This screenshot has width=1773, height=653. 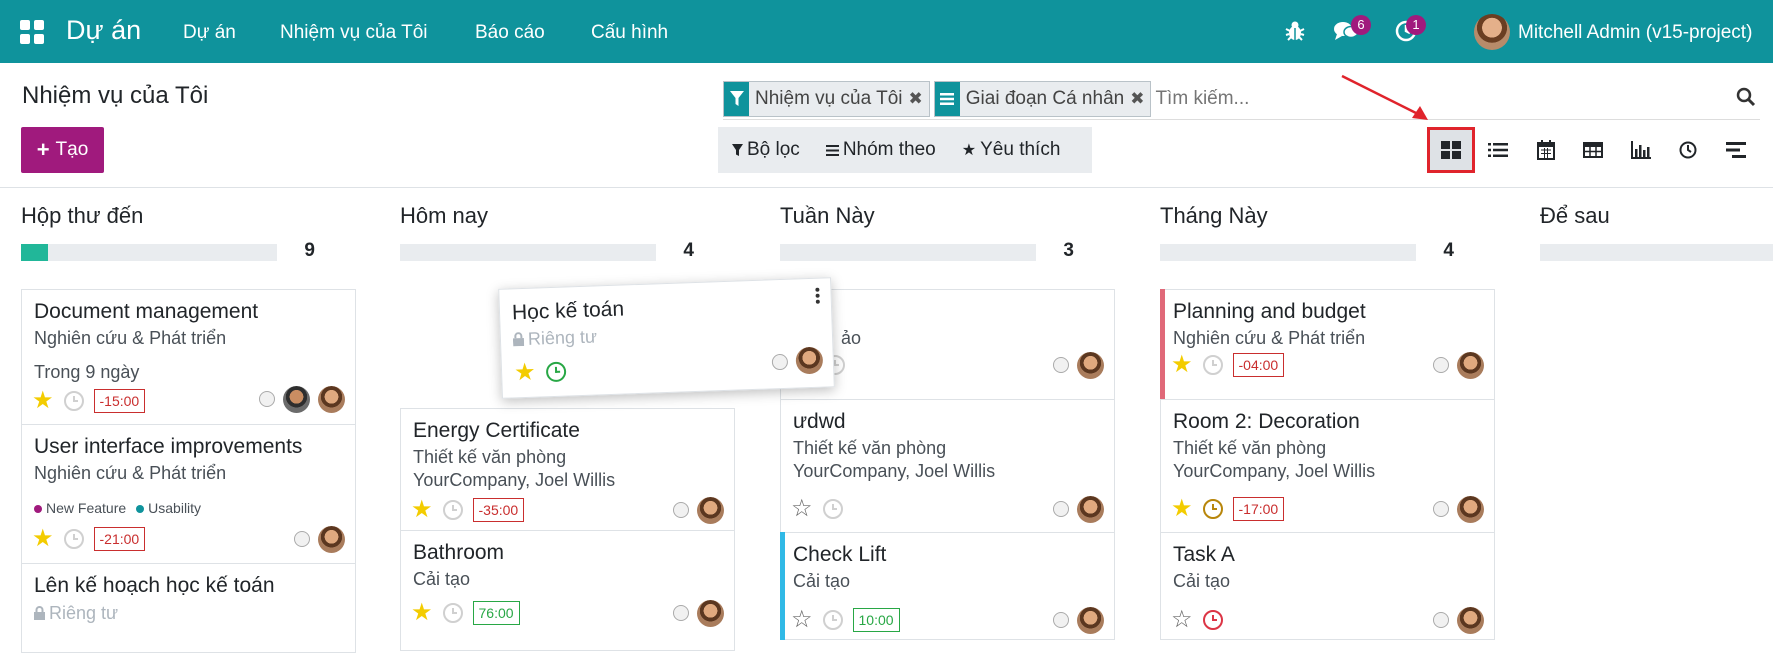 I want to click on menu-item-configuration: Cấu hình, so click(x=629, y=33).